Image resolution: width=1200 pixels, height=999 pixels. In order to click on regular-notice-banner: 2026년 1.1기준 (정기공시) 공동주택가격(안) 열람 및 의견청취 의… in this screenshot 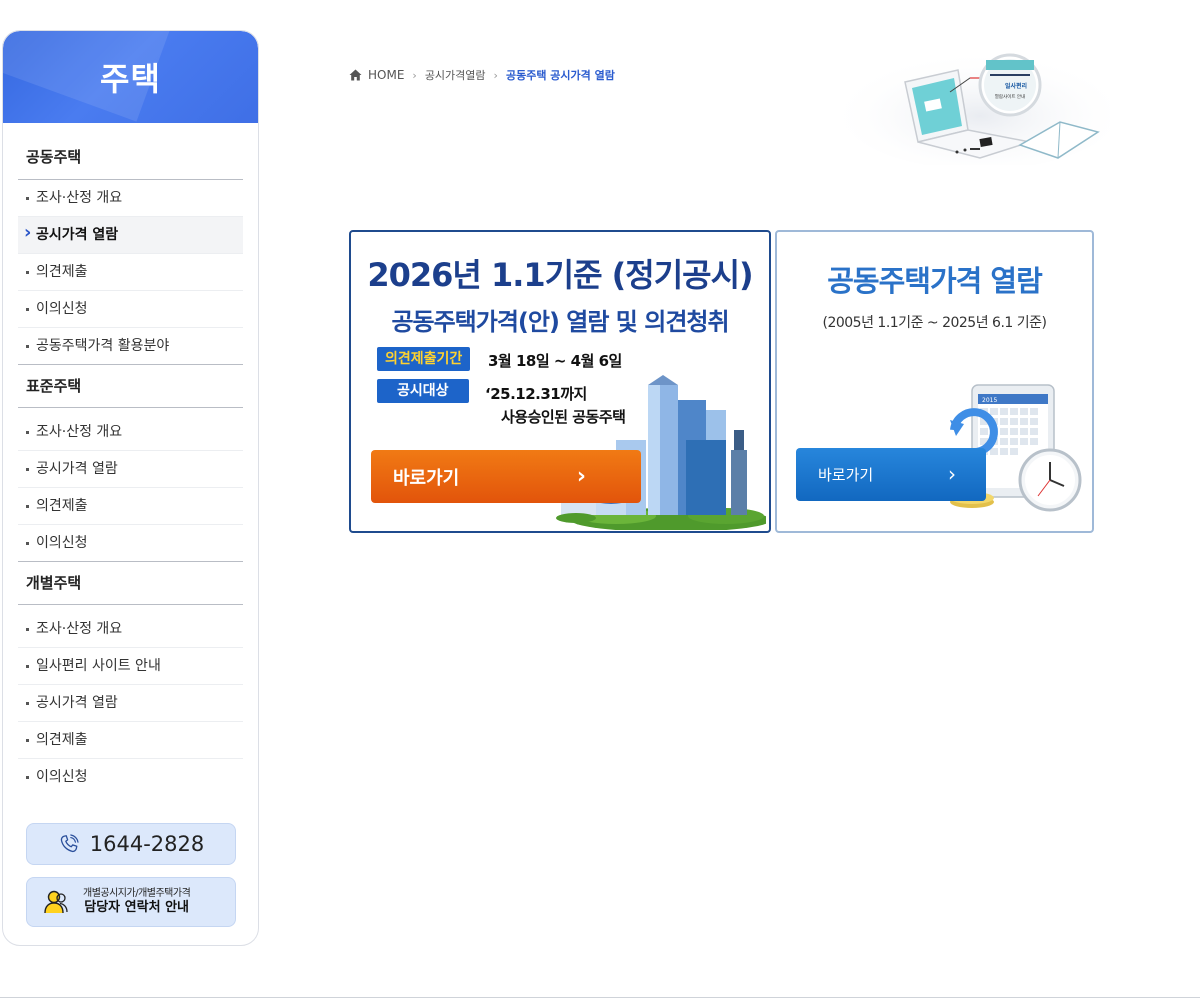, I will do `click(560, 381)`.